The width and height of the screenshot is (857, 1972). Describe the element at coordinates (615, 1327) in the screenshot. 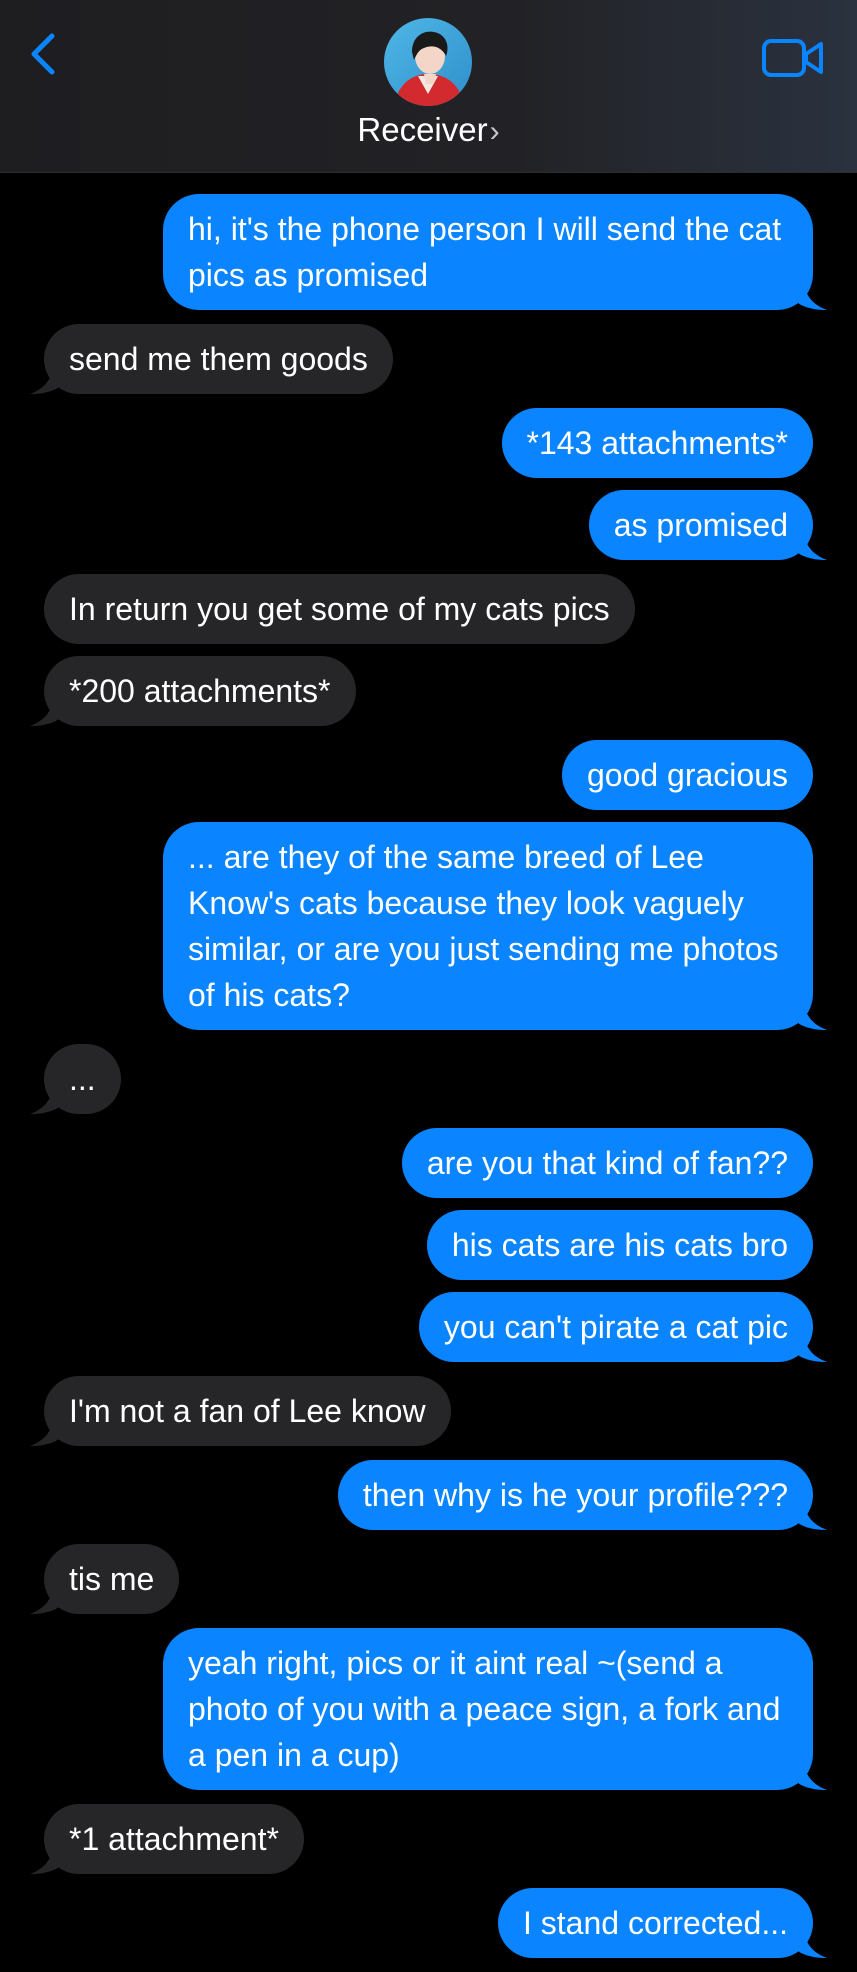

I see `message-text: you can't pirate a cat pic` at that location.